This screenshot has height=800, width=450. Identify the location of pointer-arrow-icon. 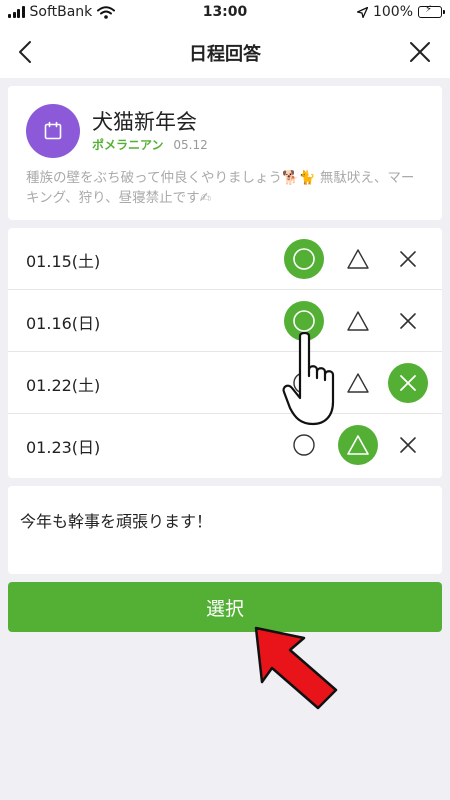
(296, 668).